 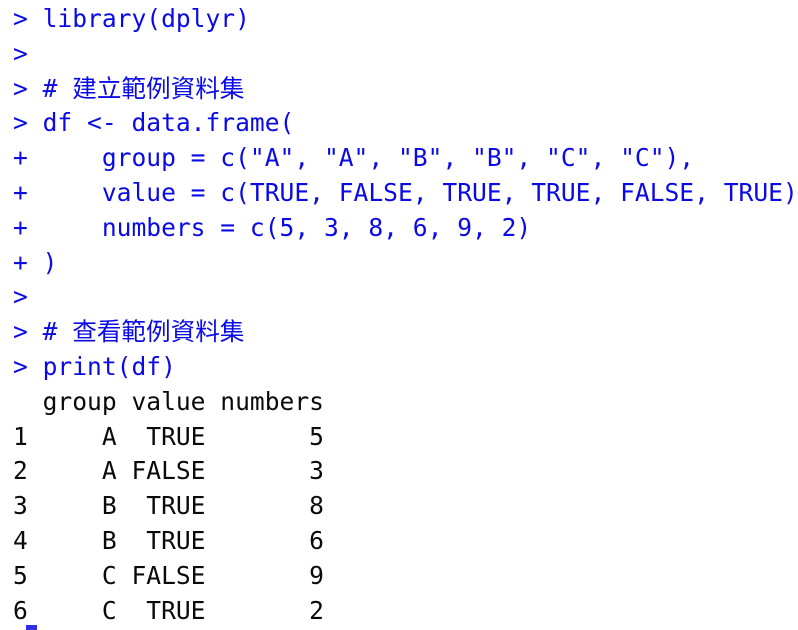 I want to click on table-row: 1 A TRUE 5, so click(x=168, y=436).